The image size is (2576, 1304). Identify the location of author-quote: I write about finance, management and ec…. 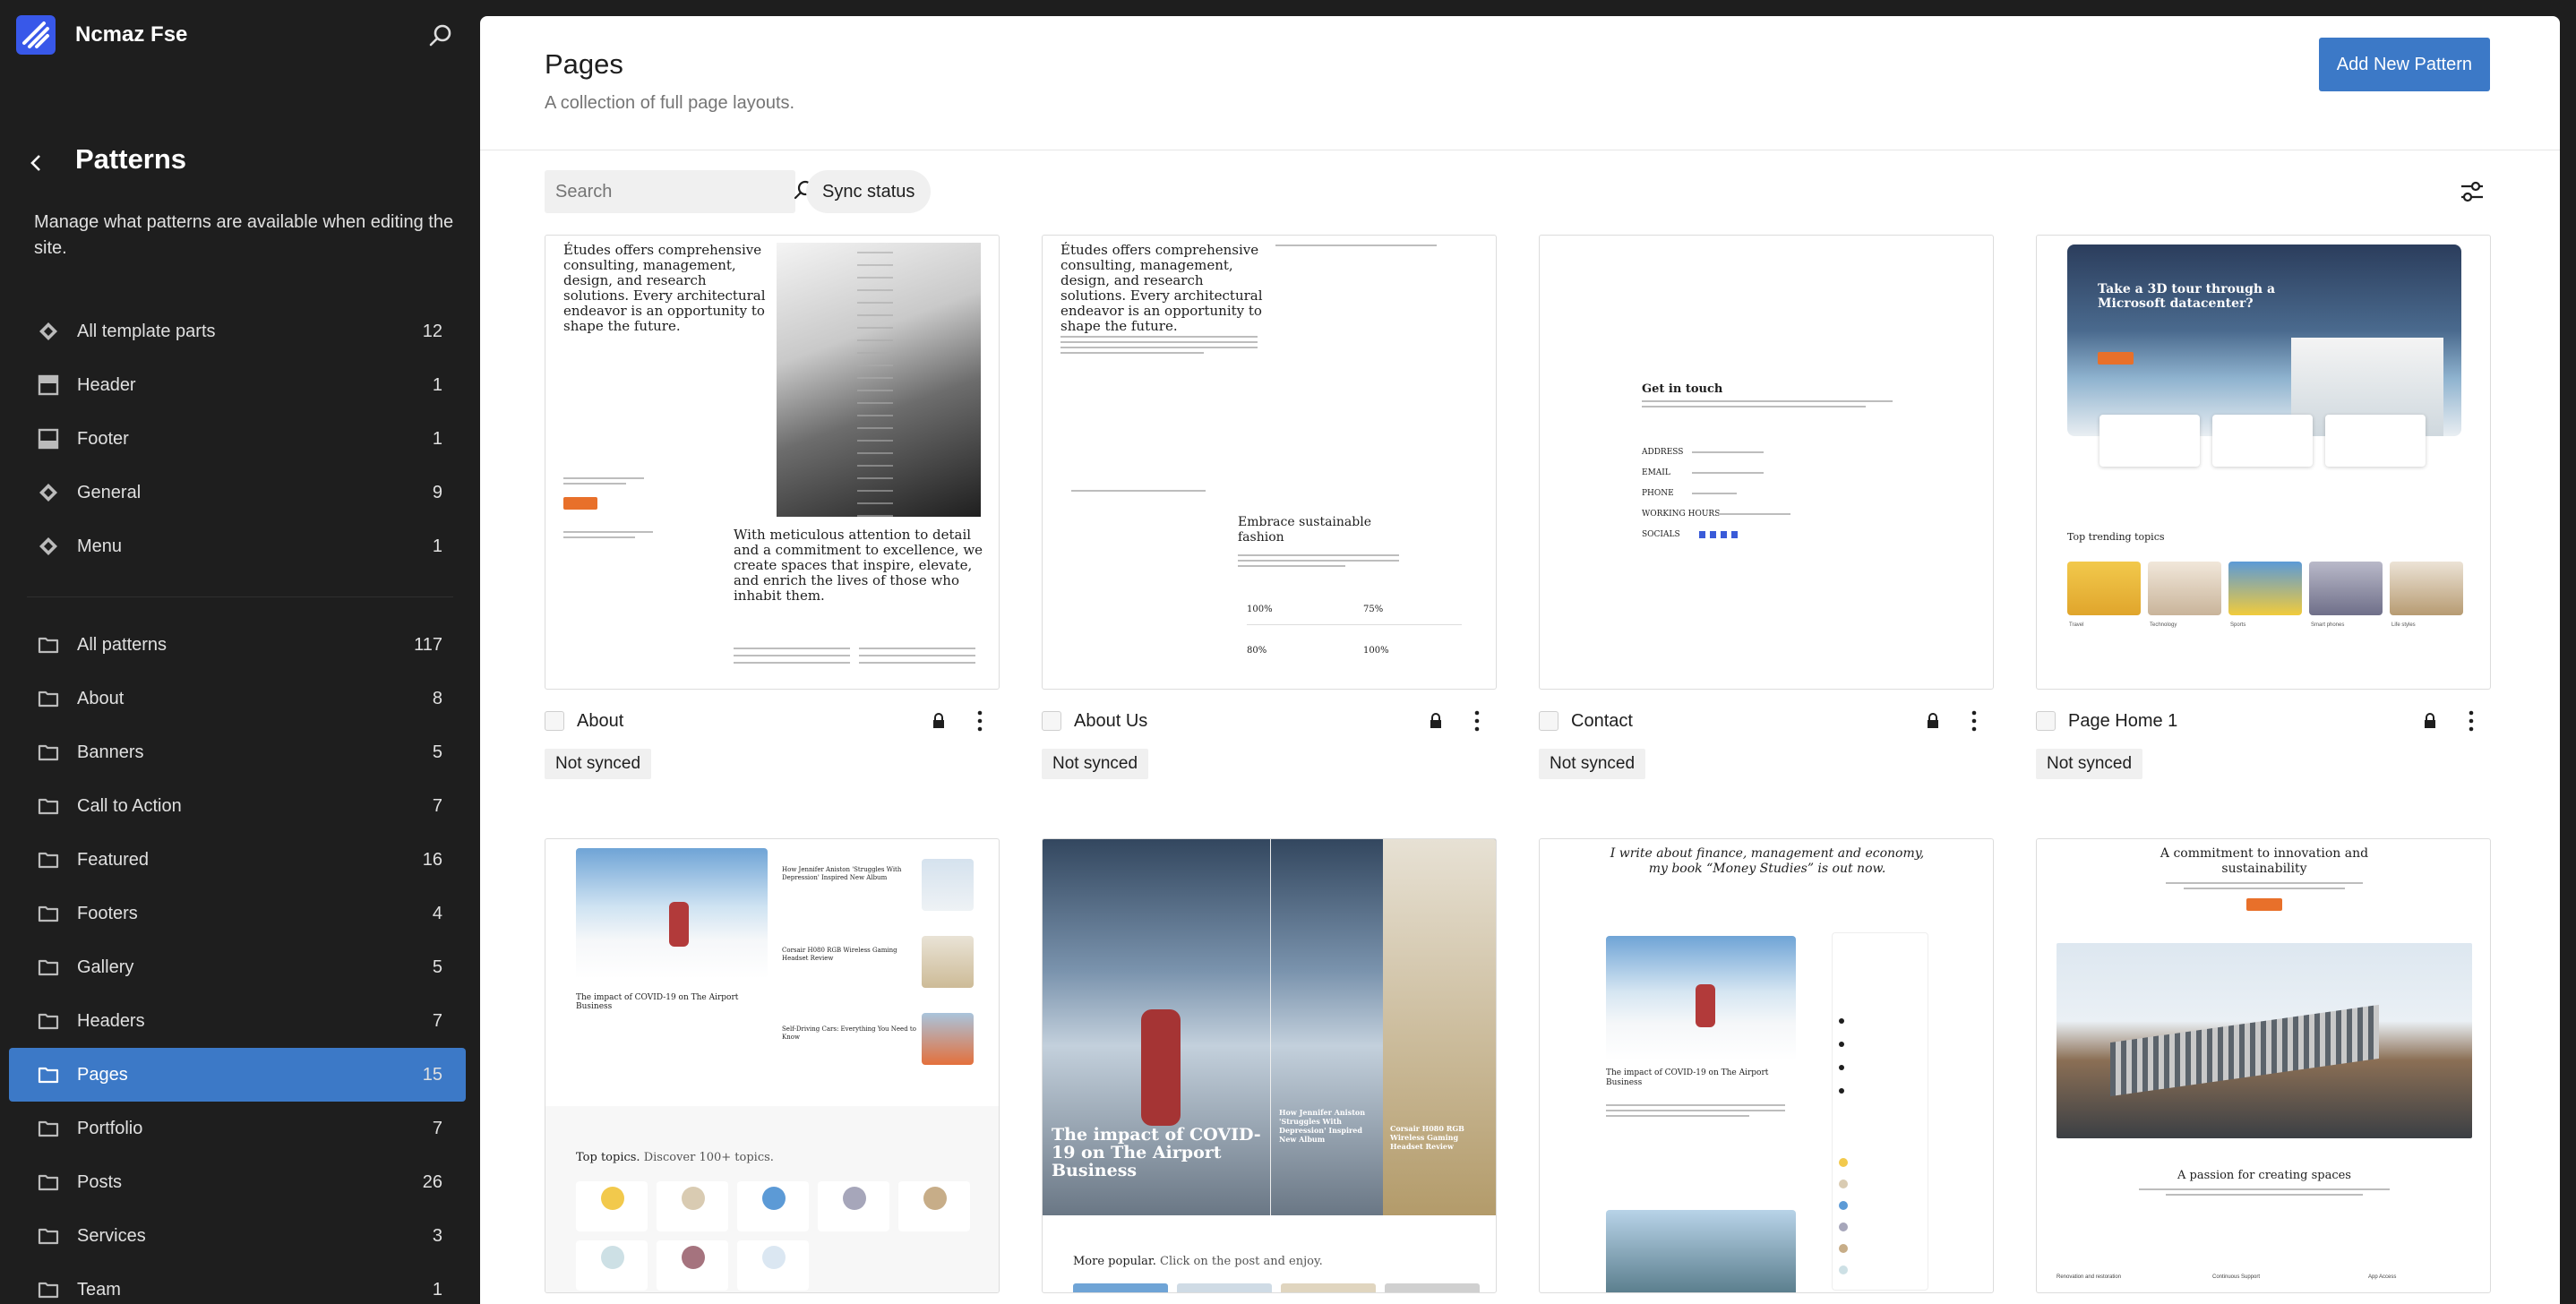
(1766, 861).